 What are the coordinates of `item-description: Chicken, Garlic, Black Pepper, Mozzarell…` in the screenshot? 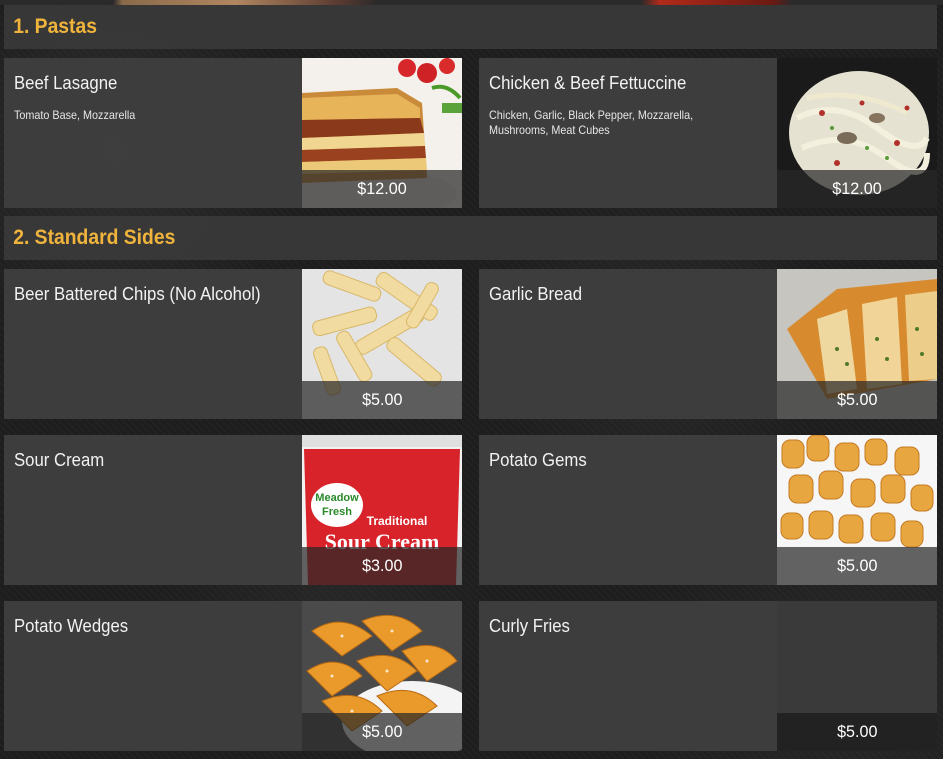 It's located at (591, 122).